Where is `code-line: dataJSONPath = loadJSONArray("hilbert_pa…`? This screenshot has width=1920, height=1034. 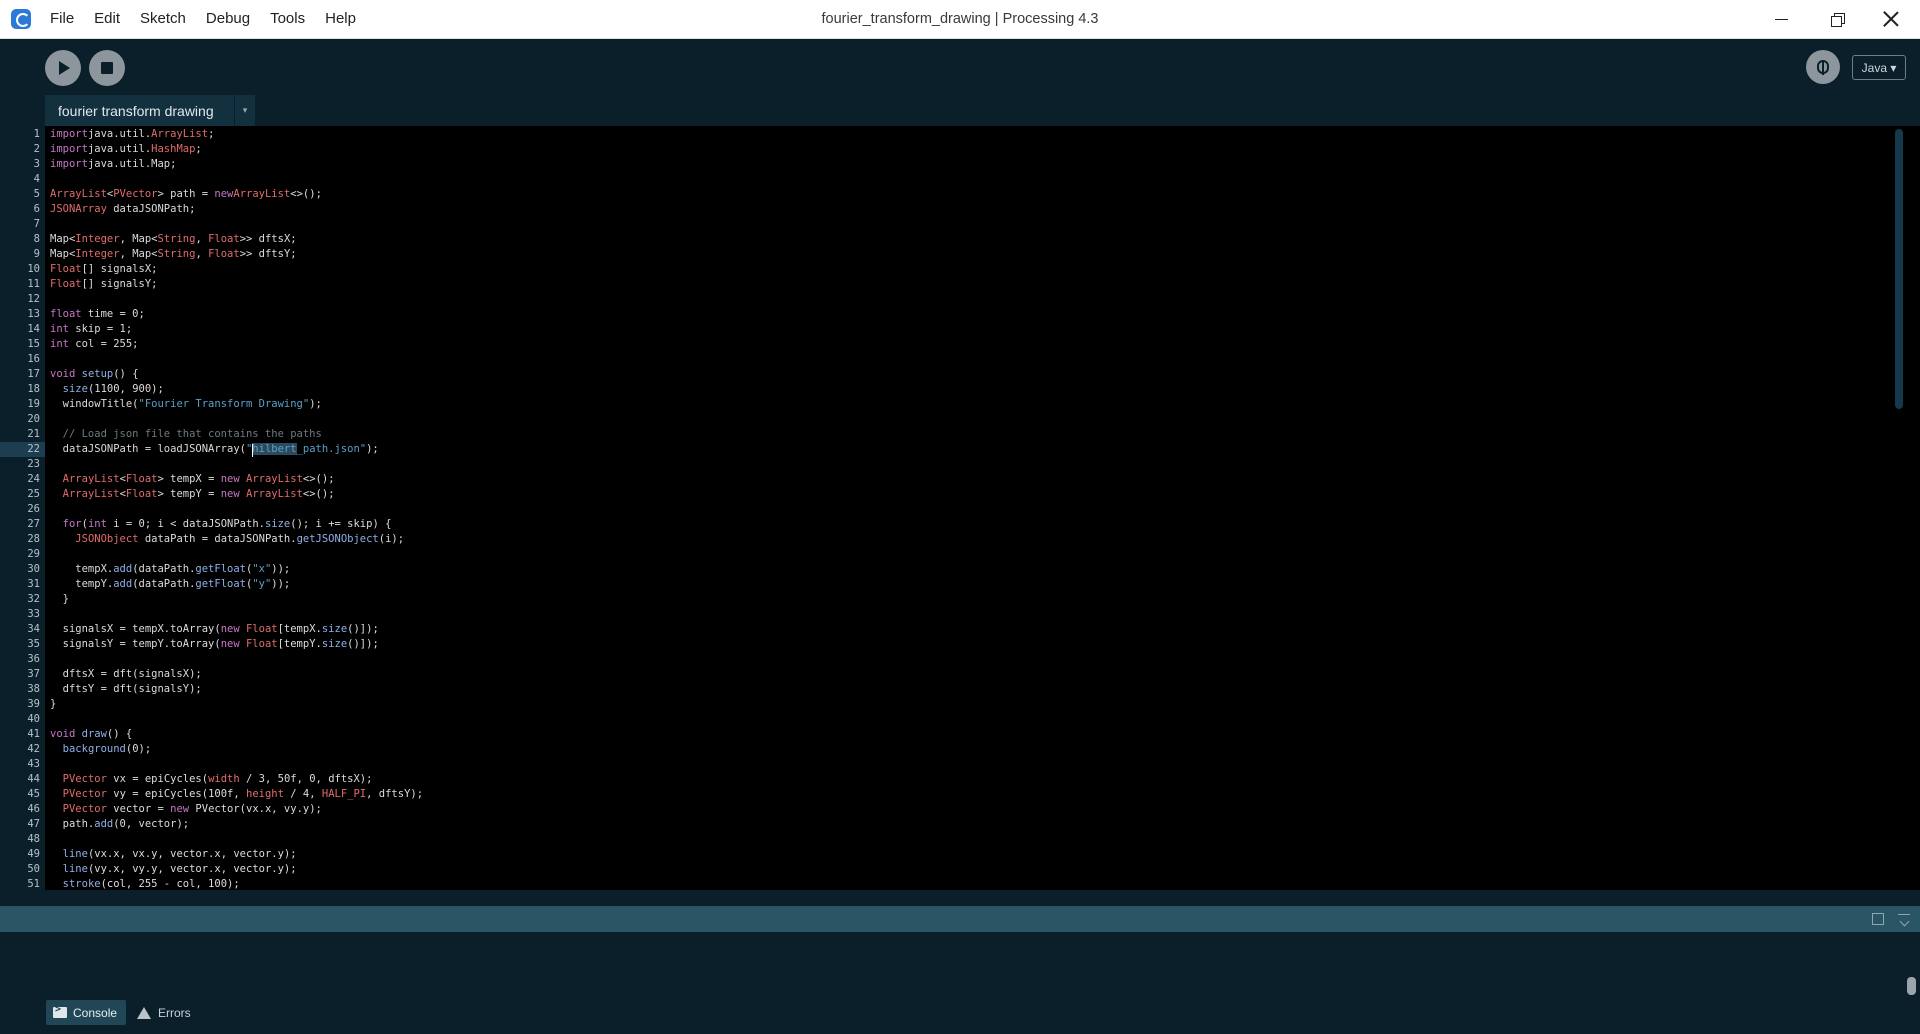 code-line: dataJSONPath = loadJSONArray("hilbert_pa… is located at coordinates (214, 449).